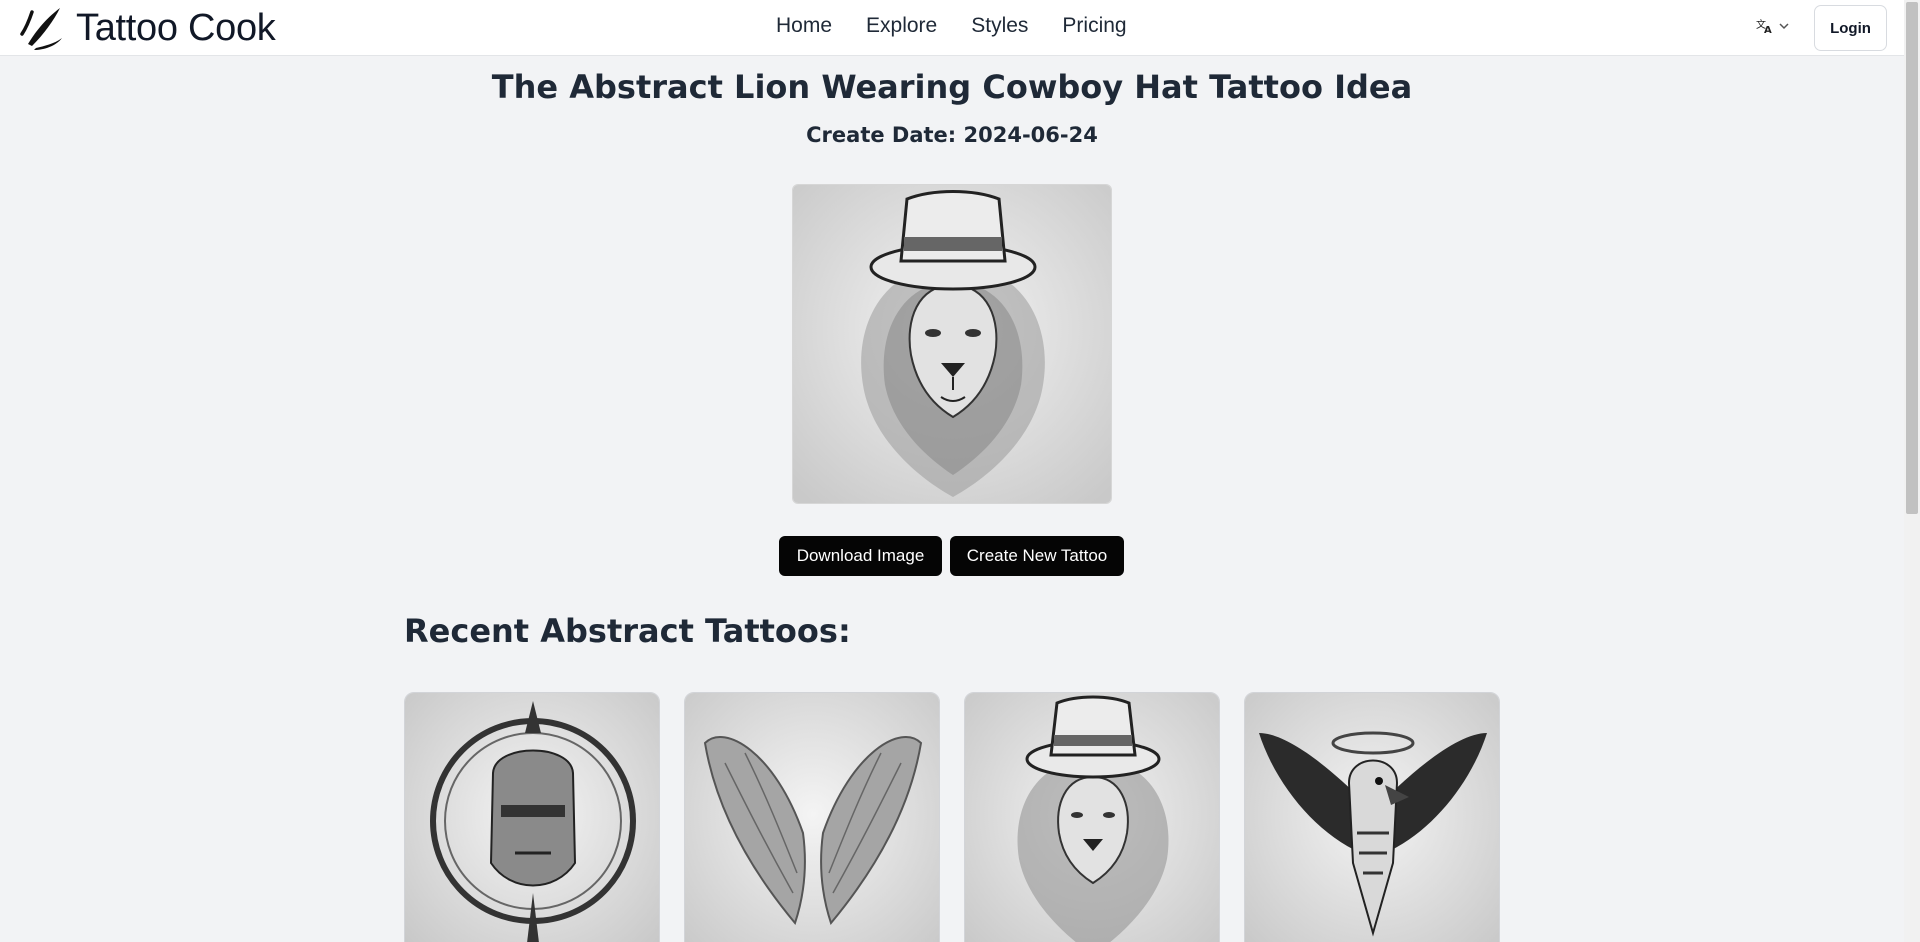 The height and width of the screenshot is (942, 1920). I want to click on download-image-button: Download Image, so click(860, 556).